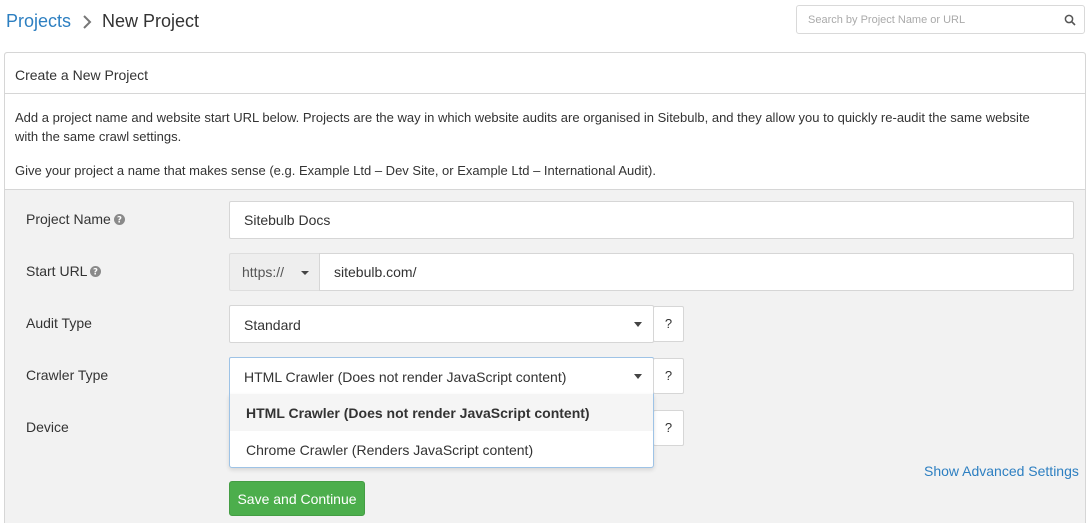 This screenshot has width=1088, height=523. Describe the element at coordinates (82, 75) in the screenshot. I see `panel-title: Create a New Project` at that location.